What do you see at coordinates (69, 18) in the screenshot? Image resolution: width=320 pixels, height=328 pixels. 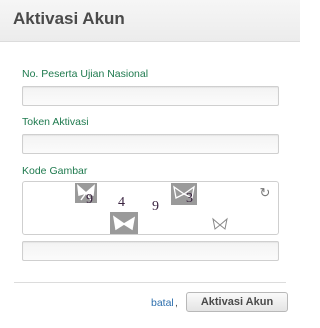 I see `dialog-title: Aktivasi Akun` at bounding box center [69, 18].